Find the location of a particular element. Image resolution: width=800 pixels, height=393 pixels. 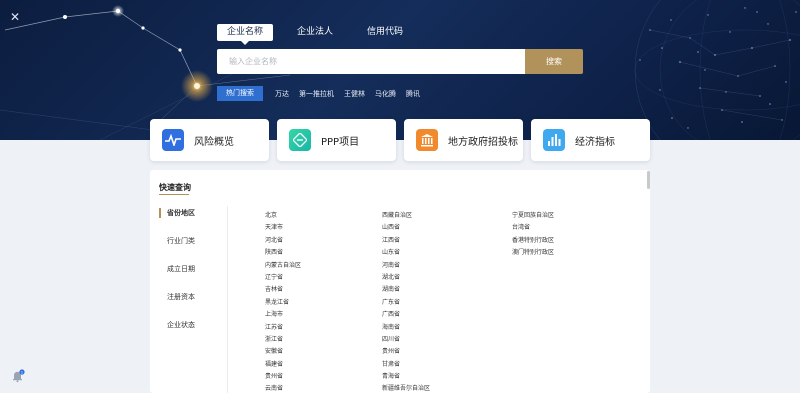

divider is located at coordinates (227, 299).